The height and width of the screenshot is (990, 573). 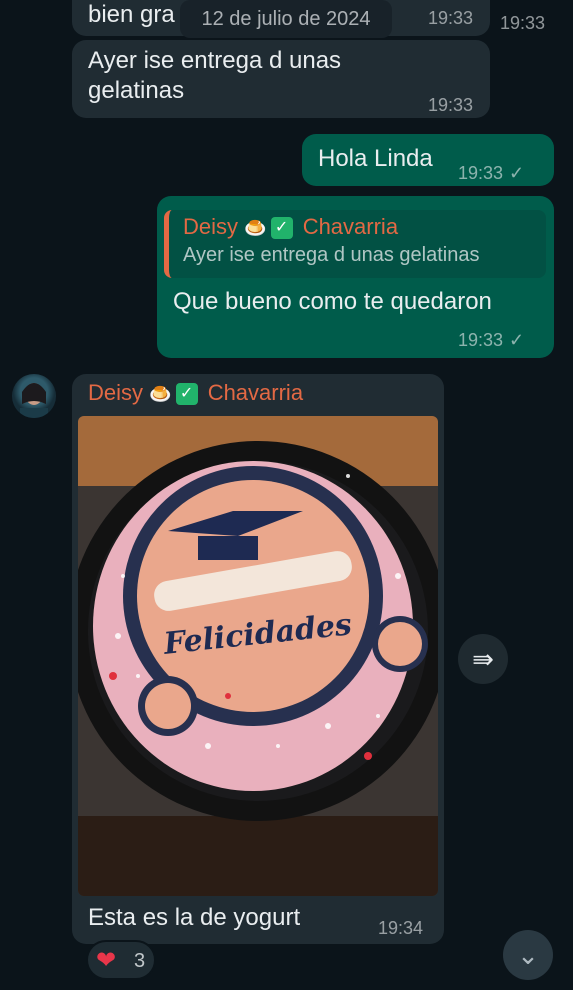 I want to click on avatar-image, so click(x=34, y=400).